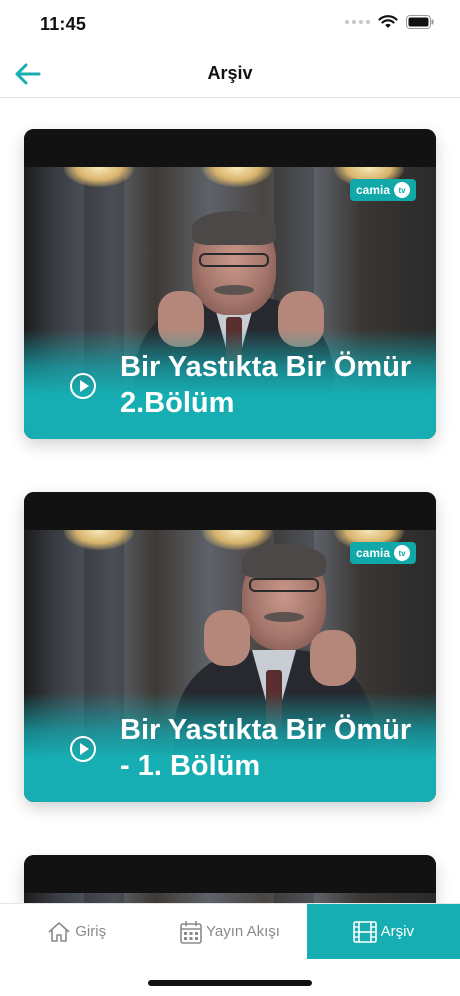 This screenshot has height=996, width=460. What do you see at coordinates (420, 22) in the screenshot?
I see `battery-icon` at bounding box center [420, 22].